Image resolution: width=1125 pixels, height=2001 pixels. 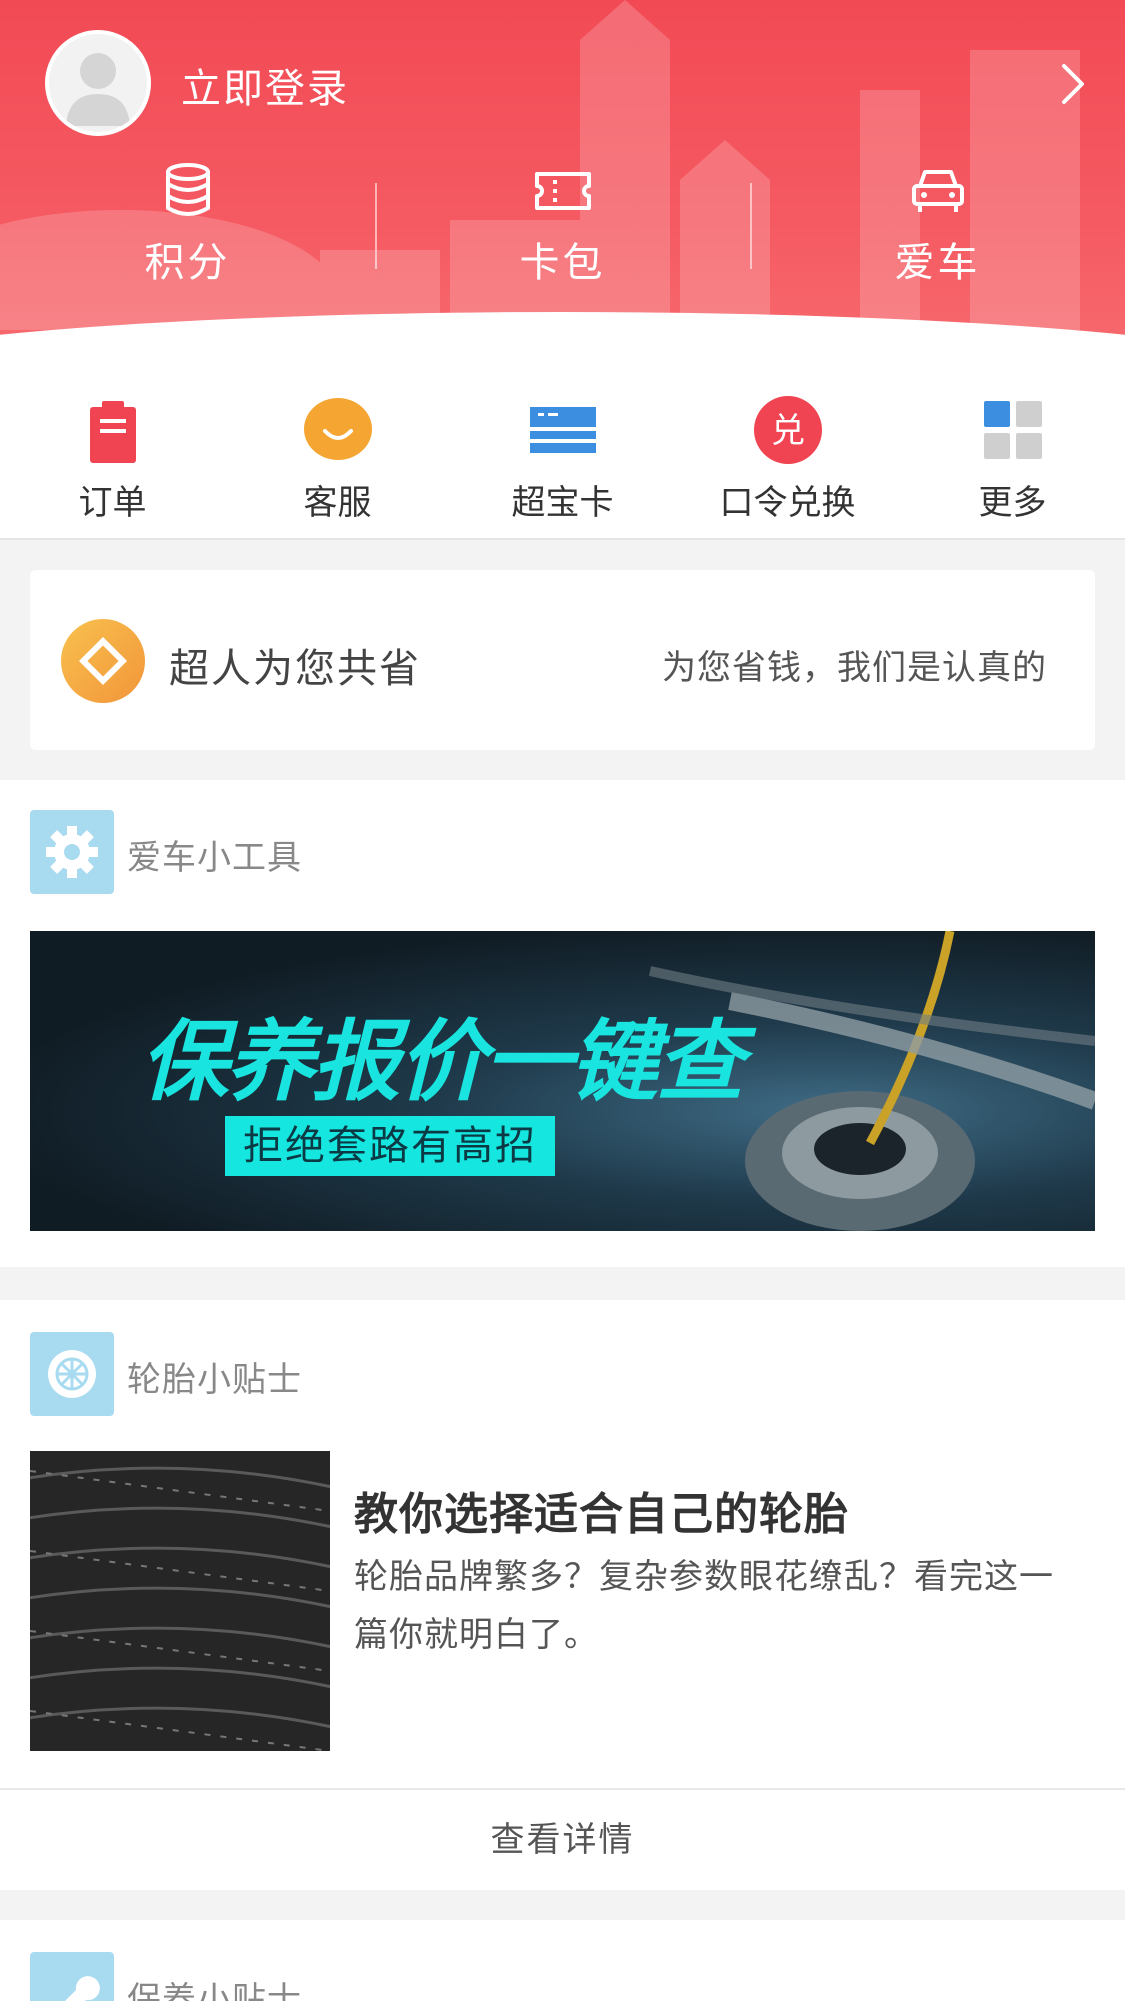 What do you see at coordinates (337, 429) in the screenshot?
I see `smile-chat-icon` at bounding box center [337, 429].